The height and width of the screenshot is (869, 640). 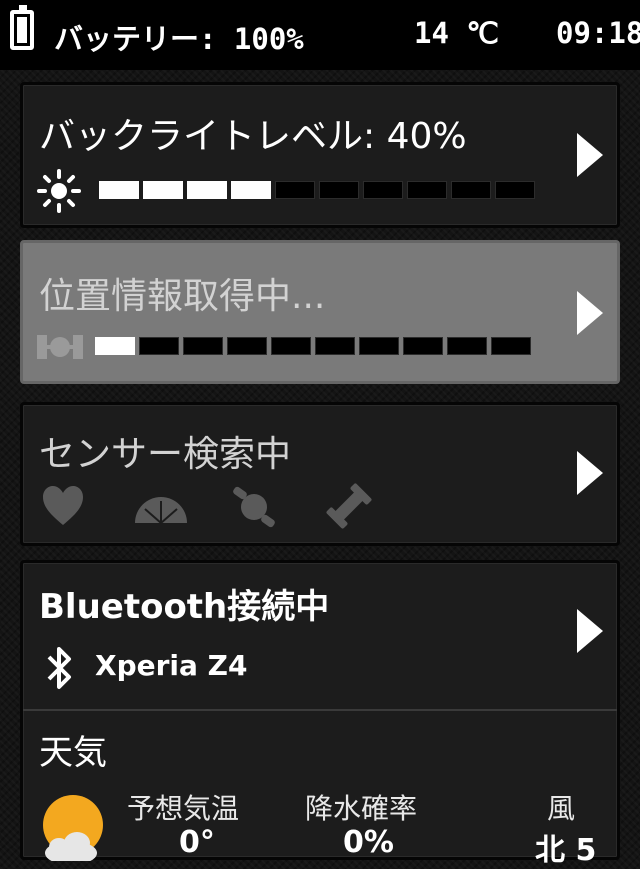 I want to click on precip-value: 0%, so click(x=368, y=842).